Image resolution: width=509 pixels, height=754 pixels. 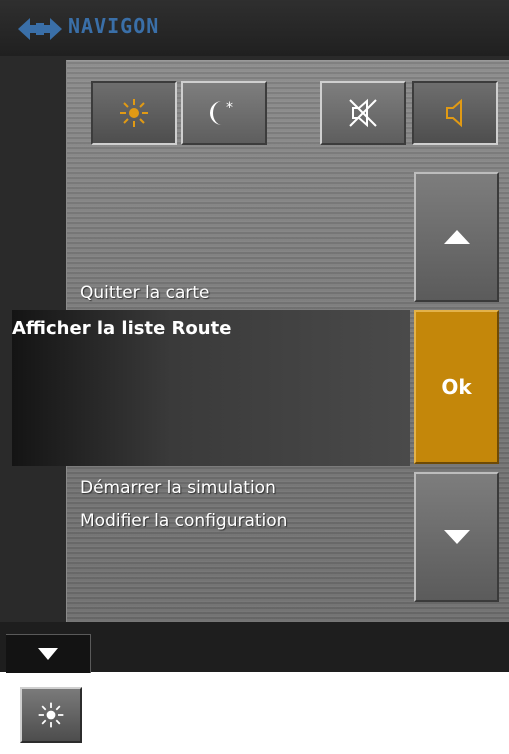 I want to click on left-strip, so click(x=6, y=341).